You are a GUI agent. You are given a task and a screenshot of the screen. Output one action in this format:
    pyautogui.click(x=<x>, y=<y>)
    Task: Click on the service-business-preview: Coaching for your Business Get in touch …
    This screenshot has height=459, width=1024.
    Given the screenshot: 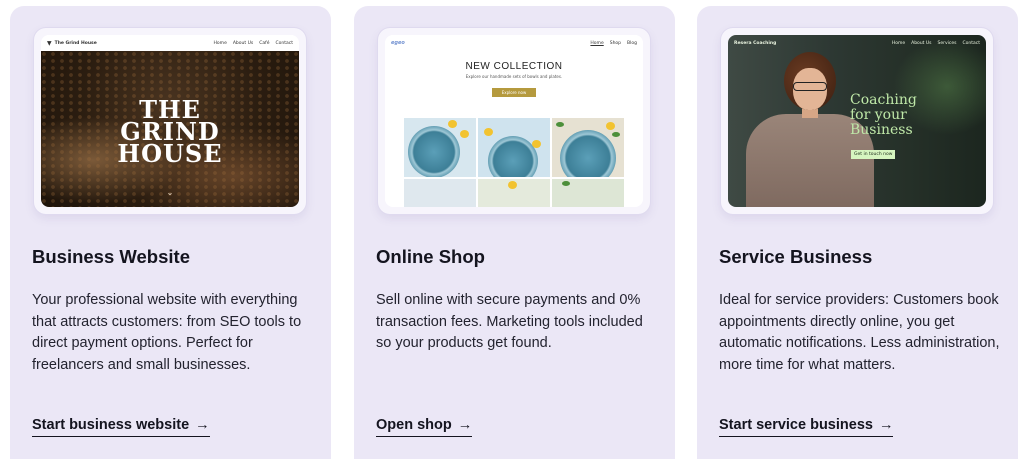 What is the action you would take?
    pyautogui.click(x=857, y=121)
    